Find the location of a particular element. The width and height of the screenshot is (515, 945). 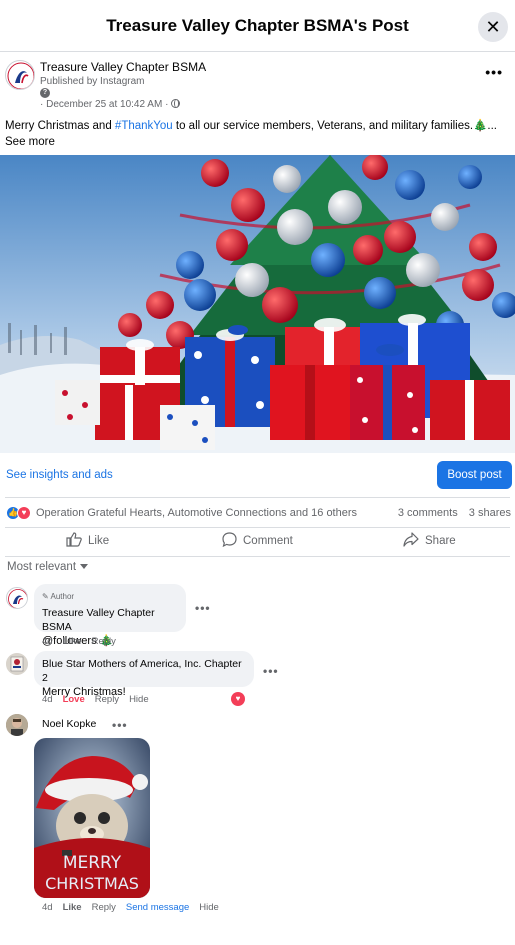

sort-label: Most relevant is located at coordinates (42, 567).